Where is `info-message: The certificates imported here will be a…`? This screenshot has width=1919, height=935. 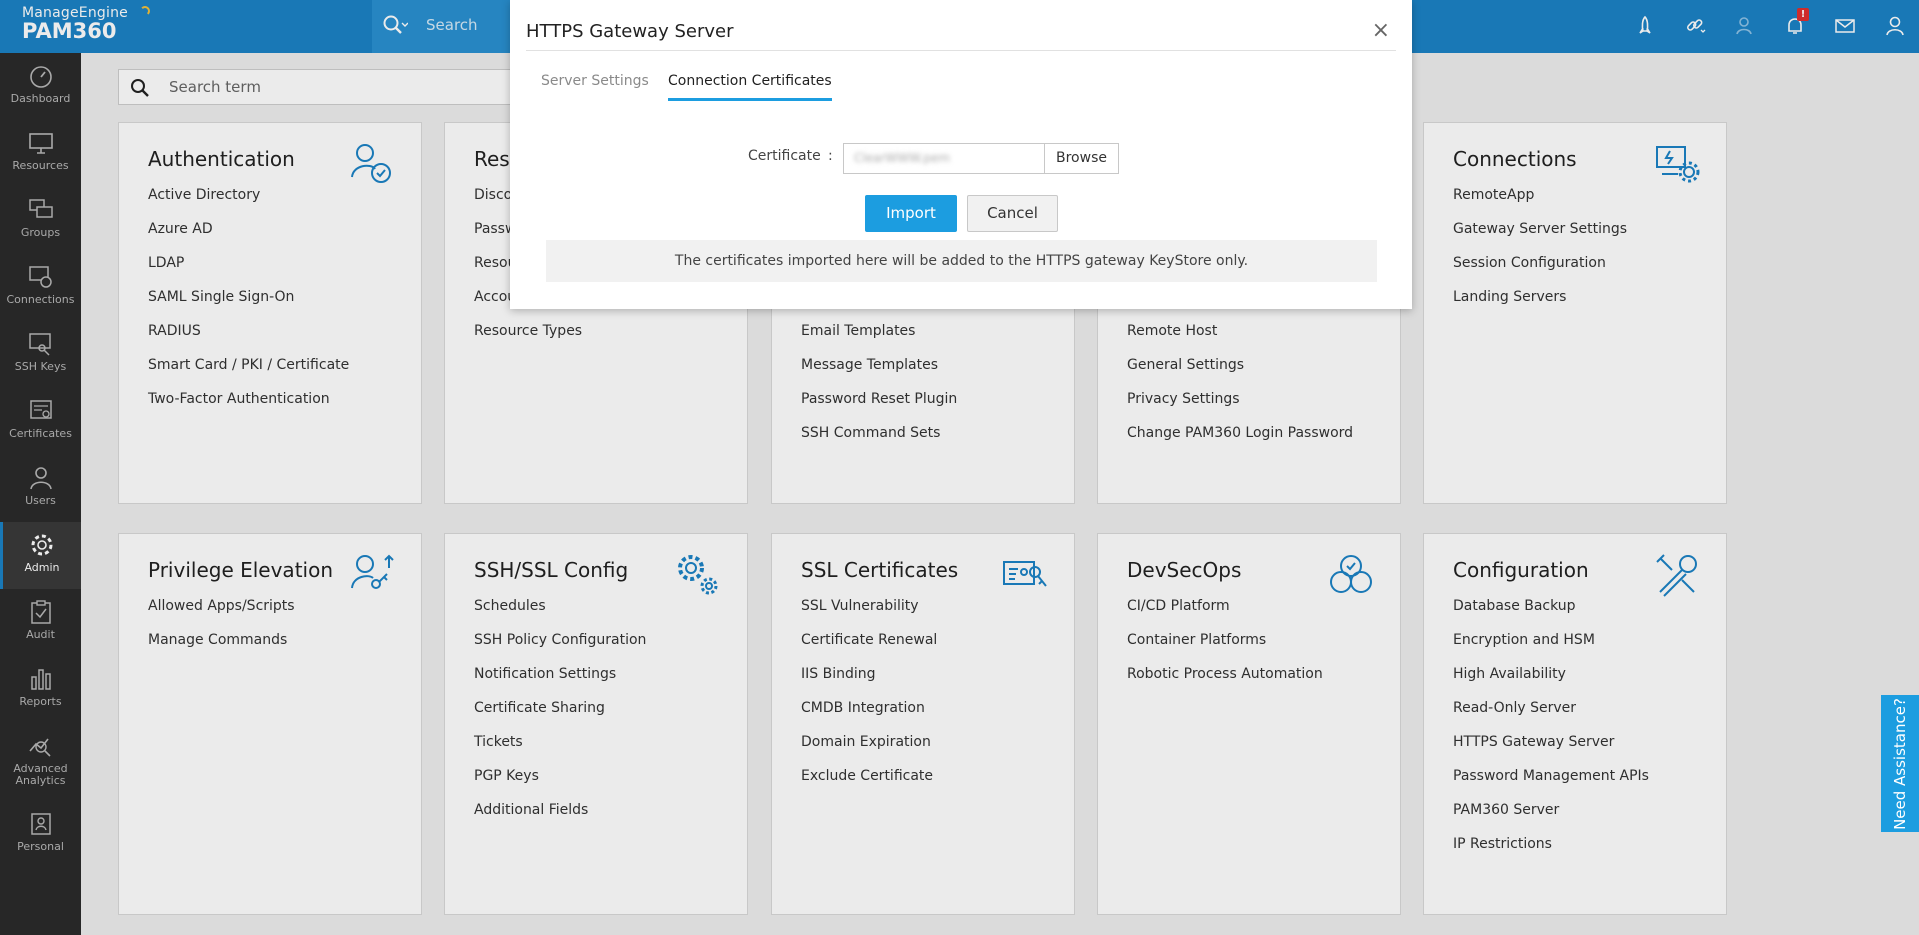 info-message: The certificates imported here will be a… is located at coordinates (961, 261).